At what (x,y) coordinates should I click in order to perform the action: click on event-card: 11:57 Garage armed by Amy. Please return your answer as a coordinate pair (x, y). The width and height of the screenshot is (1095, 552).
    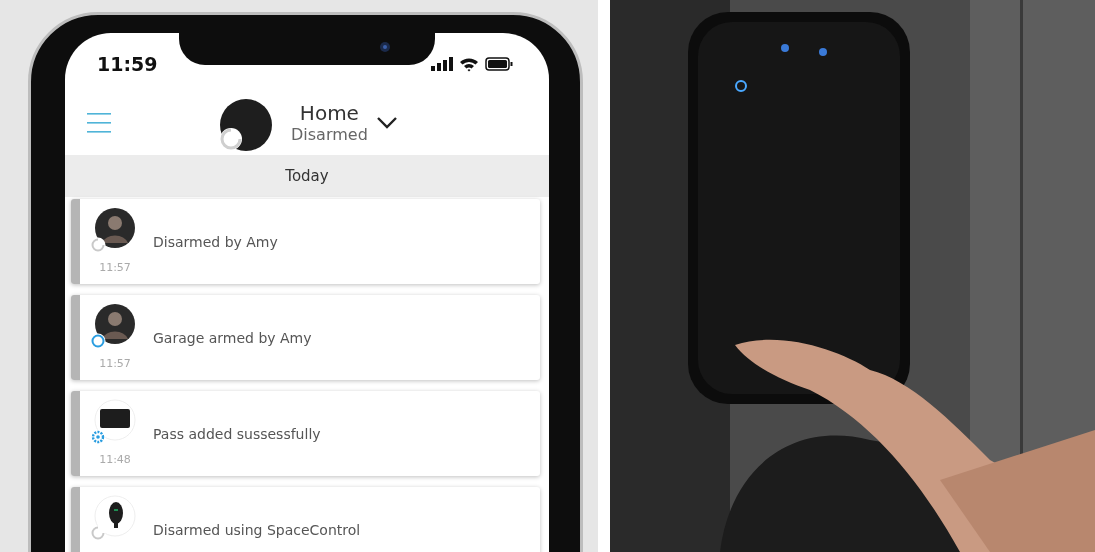
    Looking at the image, I should click on (305, 337).